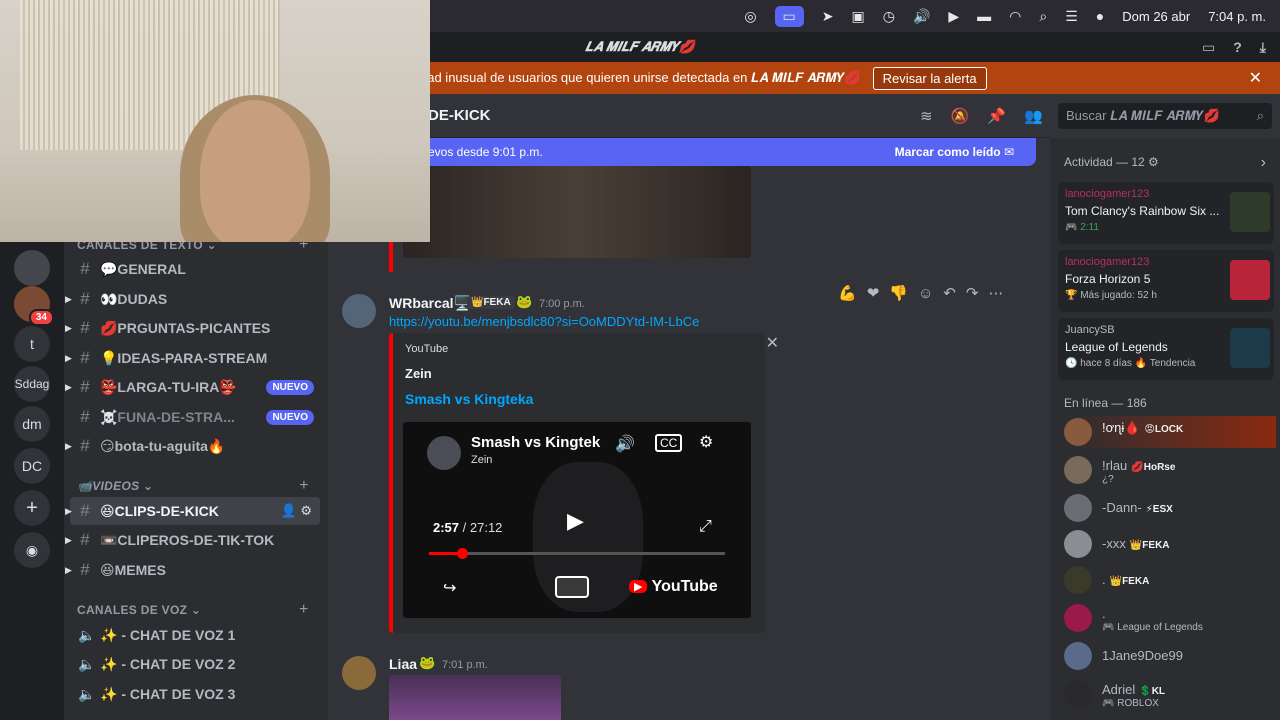  Describe the element at coordinates (462, 553) in the screenshot. I see `video-progress-knob` at that location.